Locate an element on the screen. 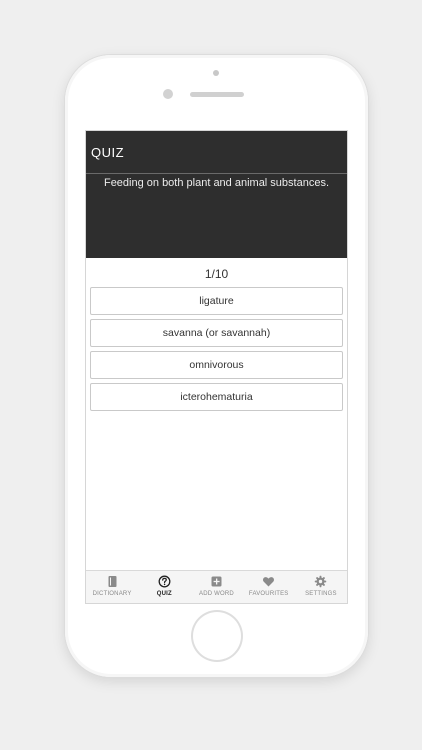 This screenshot has width=422, height=750. tab-label: ADD WORD is located at coordinates (216, 594).